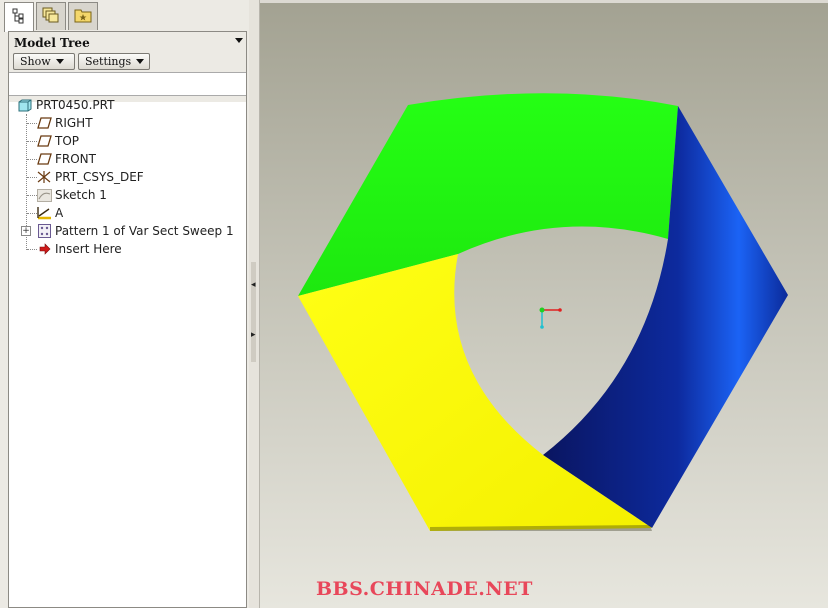 This screenshot has width=828, height=608. I want to click on panel-menu-dropdown-icon, so click(239, 40).